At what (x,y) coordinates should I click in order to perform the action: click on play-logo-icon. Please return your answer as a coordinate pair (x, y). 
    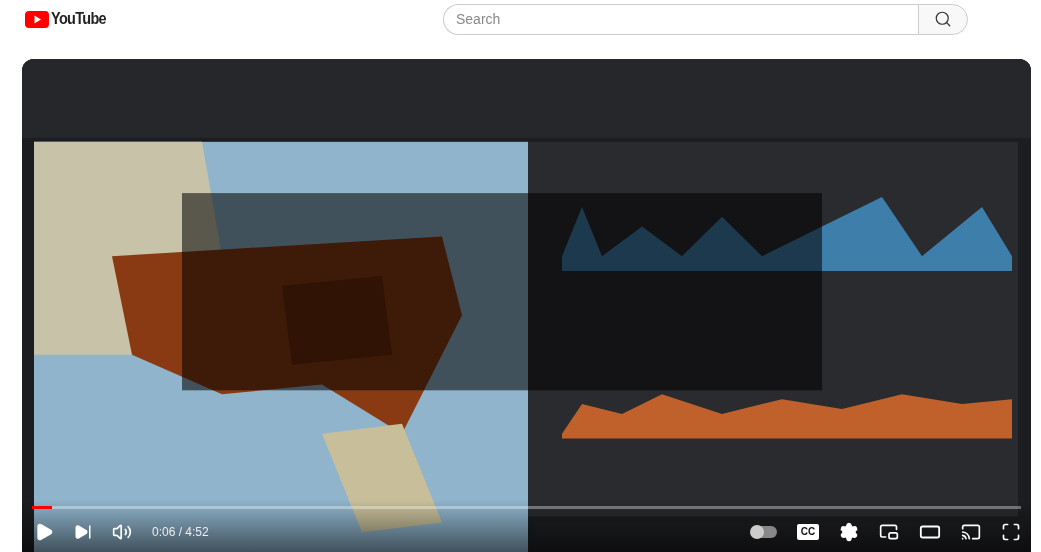
    Looking at the image, I should click on (37, 19).